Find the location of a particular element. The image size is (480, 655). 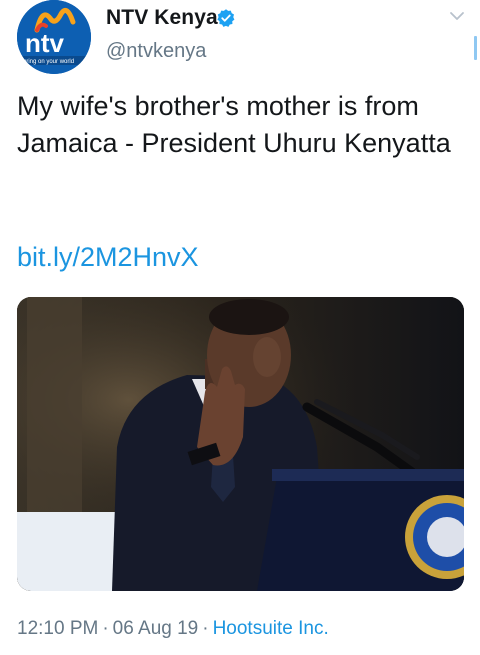

tweet-source: Hootsuite Inc. is located at coordinates (271, 628).